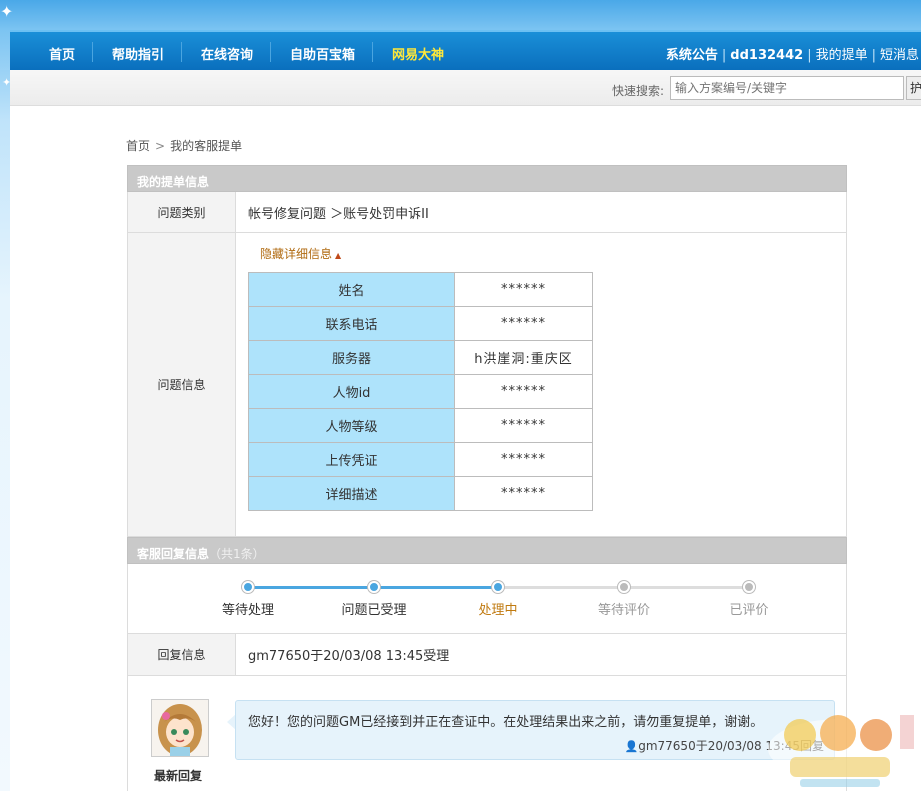 This screenshot has width=921, height=791. Describe the element at coordinates (899, 55) in the screenshot. I see `messages-link: 短消息` at that location.